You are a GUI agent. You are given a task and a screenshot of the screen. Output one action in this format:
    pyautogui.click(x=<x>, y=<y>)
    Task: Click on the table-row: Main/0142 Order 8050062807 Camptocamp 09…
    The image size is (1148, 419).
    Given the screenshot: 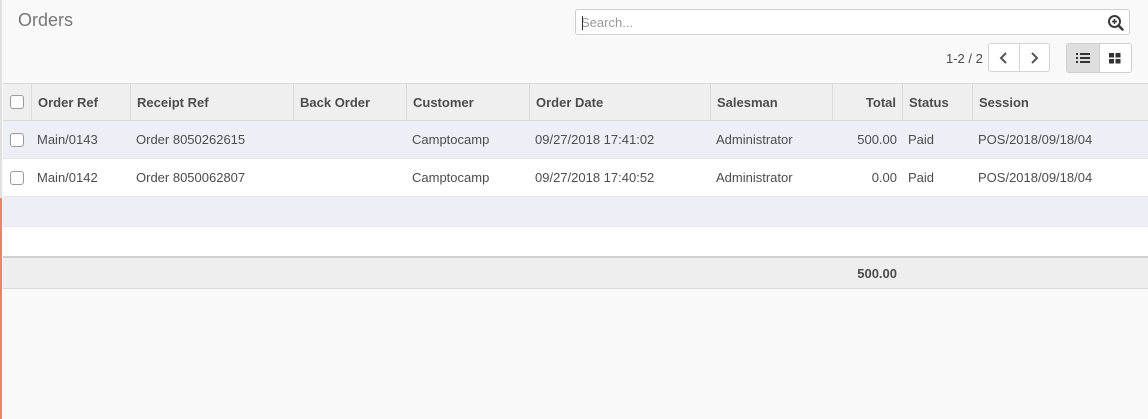 What is the action you would take?
    pyautogui.click(x=575, y=178)
    